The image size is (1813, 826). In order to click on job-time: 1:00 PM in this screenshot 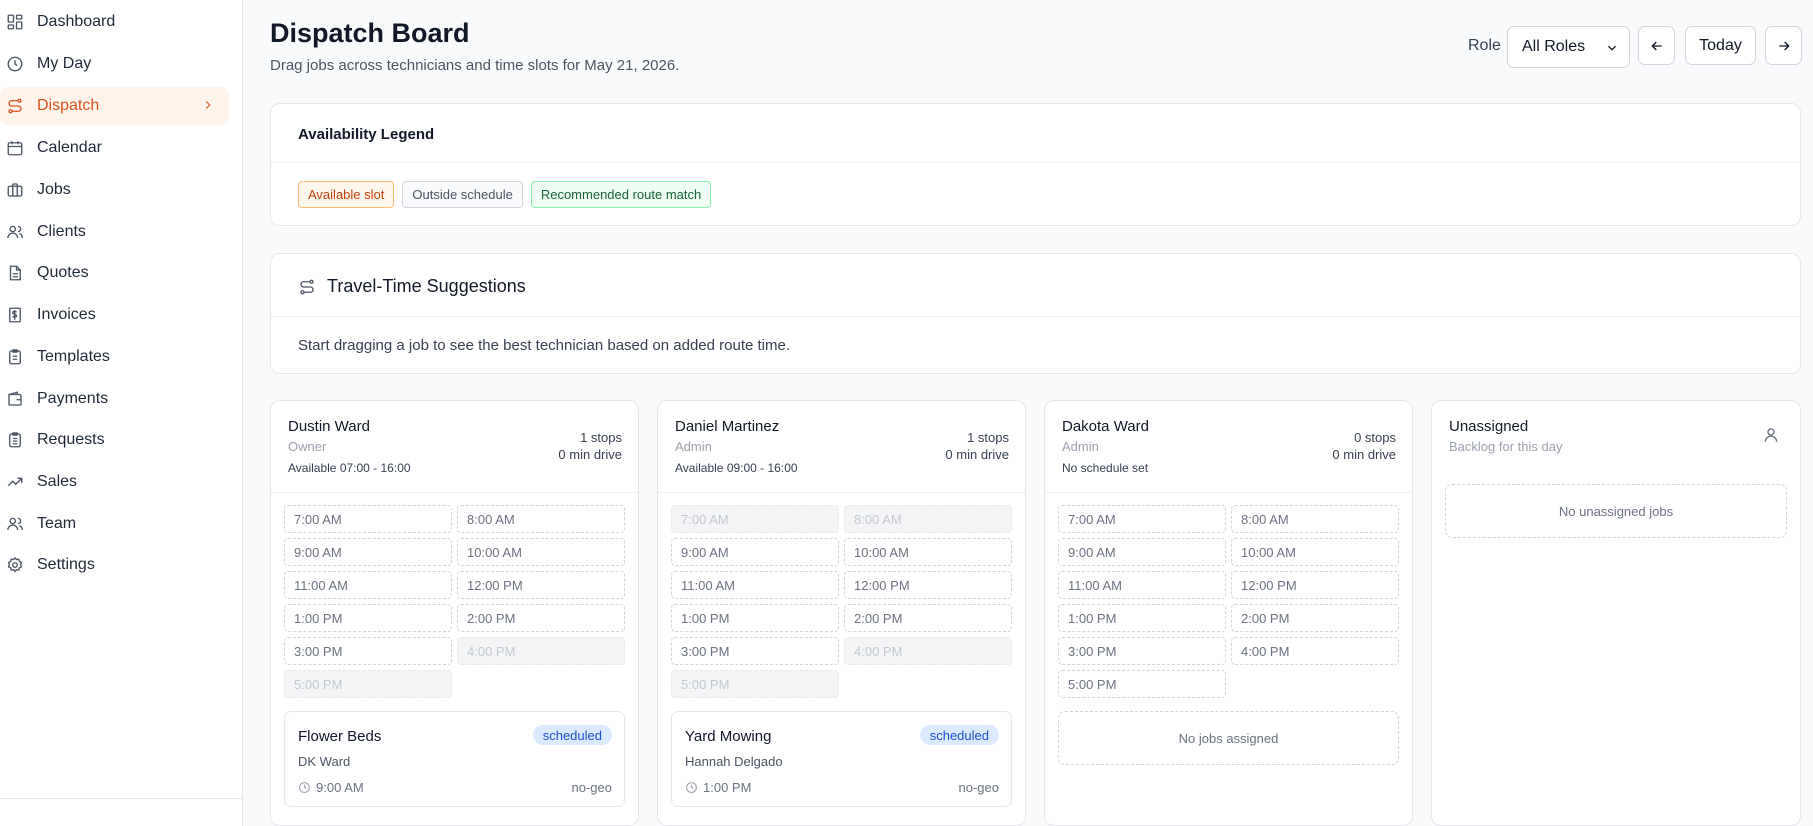, I will do `click(718, 787)`.